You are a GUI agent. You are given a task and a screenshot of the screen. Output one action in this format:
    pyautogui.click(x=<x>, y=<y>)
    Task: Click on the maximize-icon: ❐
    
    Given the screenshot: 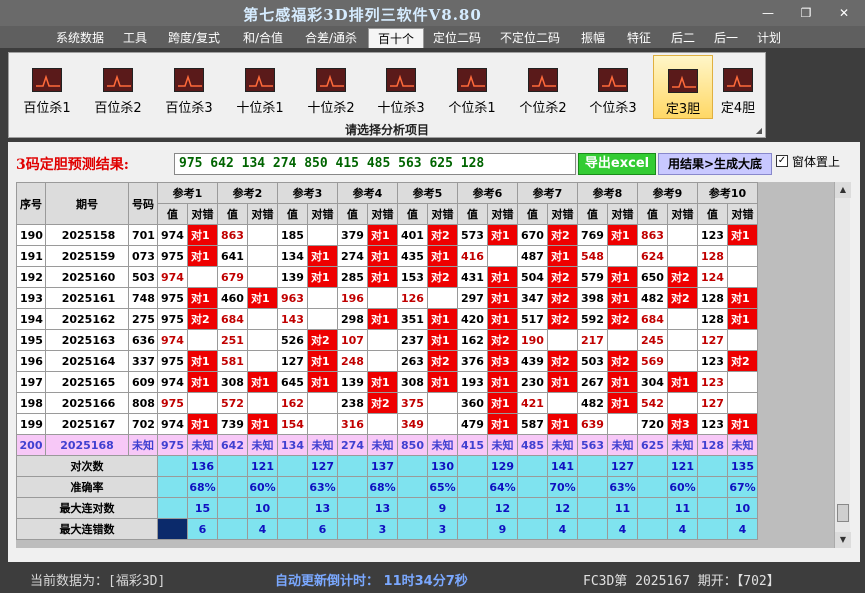 What is the action you would take?
    pyautogui.click(x=806, y=13)
    